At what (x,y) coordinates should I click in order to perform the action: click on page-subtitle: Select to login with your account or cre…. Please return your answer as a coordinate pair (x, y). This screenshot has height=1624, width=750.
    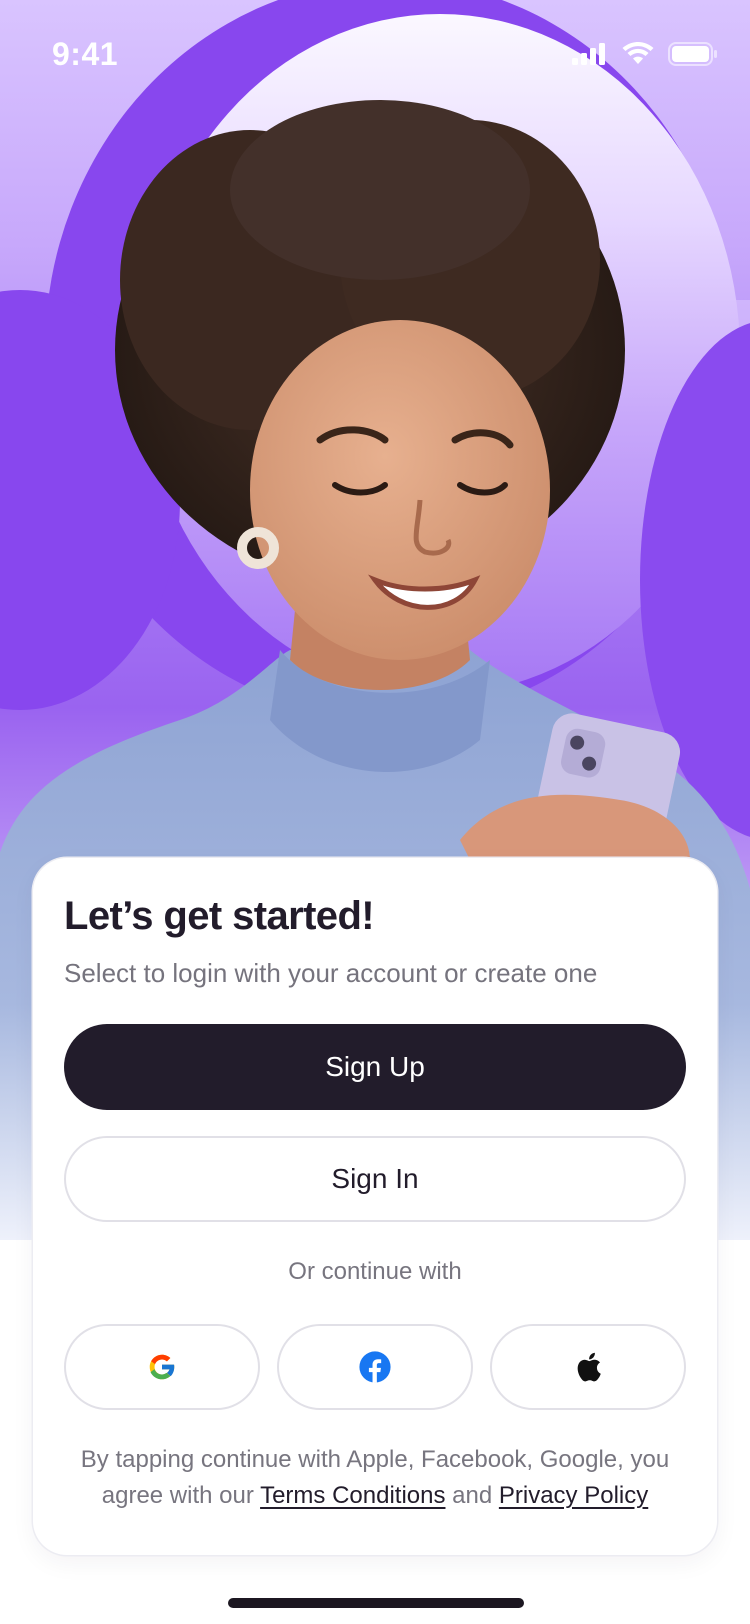
    Looking at the image, I should click on (331, 973).